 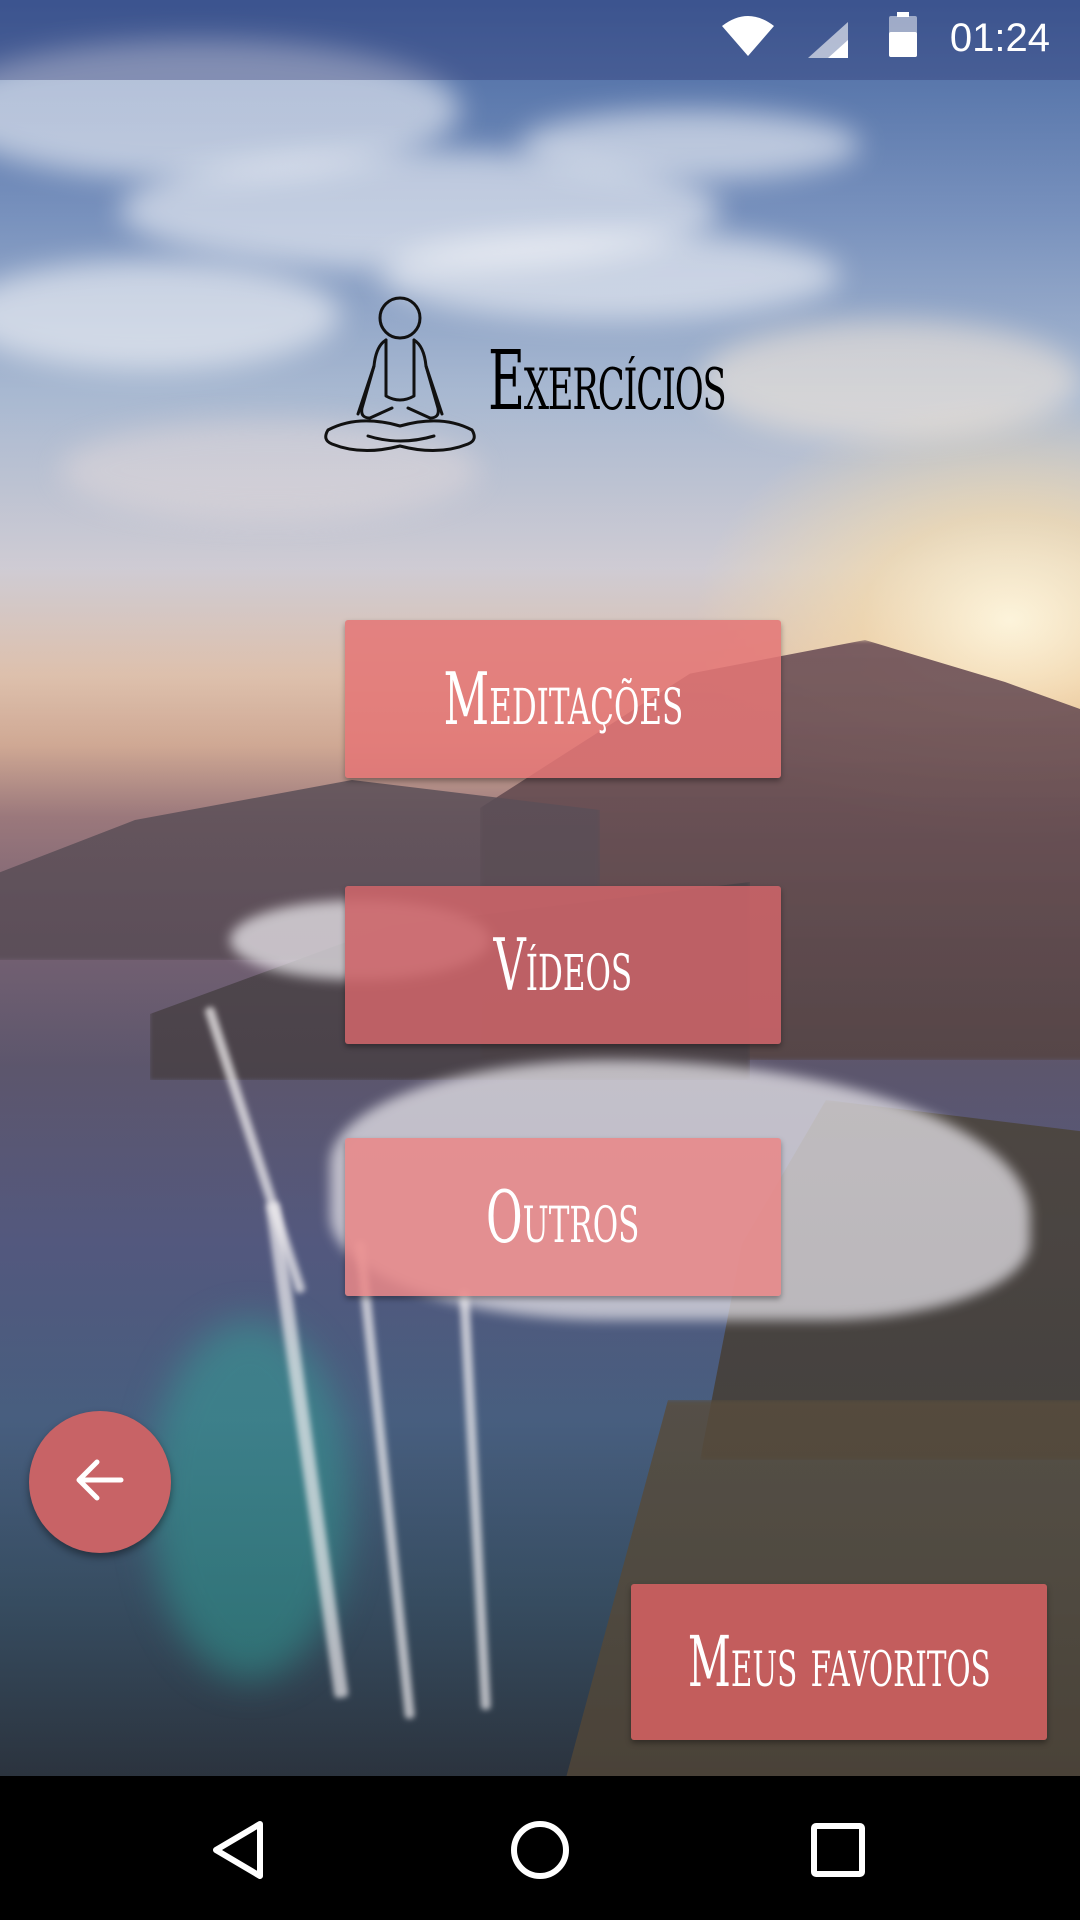 I want to click on meditations-button: Meditações, so click(x=563, y=699).